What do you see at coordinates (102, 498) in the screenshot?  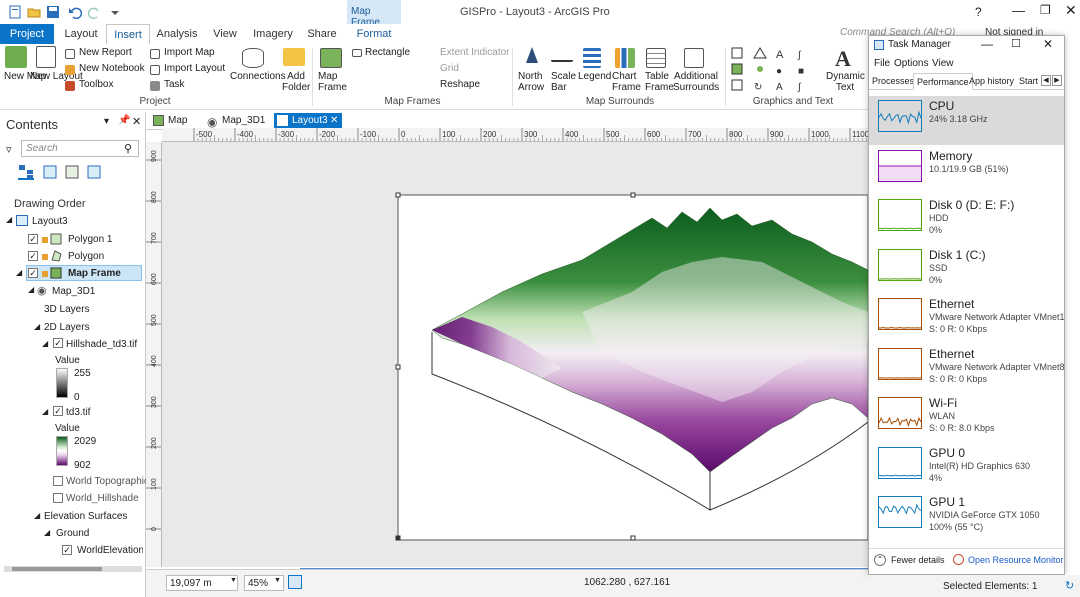 I see `tree-item-world-hillshade: World_Hillshade` at bounding box center [102, 498].